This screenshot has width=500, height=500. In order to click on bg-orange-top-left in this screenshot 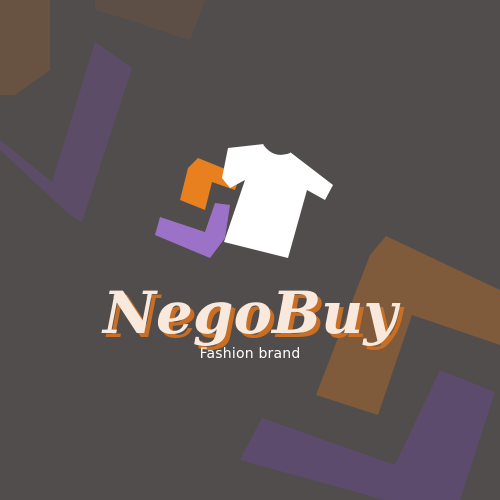, I will do `click(25, 47)`.